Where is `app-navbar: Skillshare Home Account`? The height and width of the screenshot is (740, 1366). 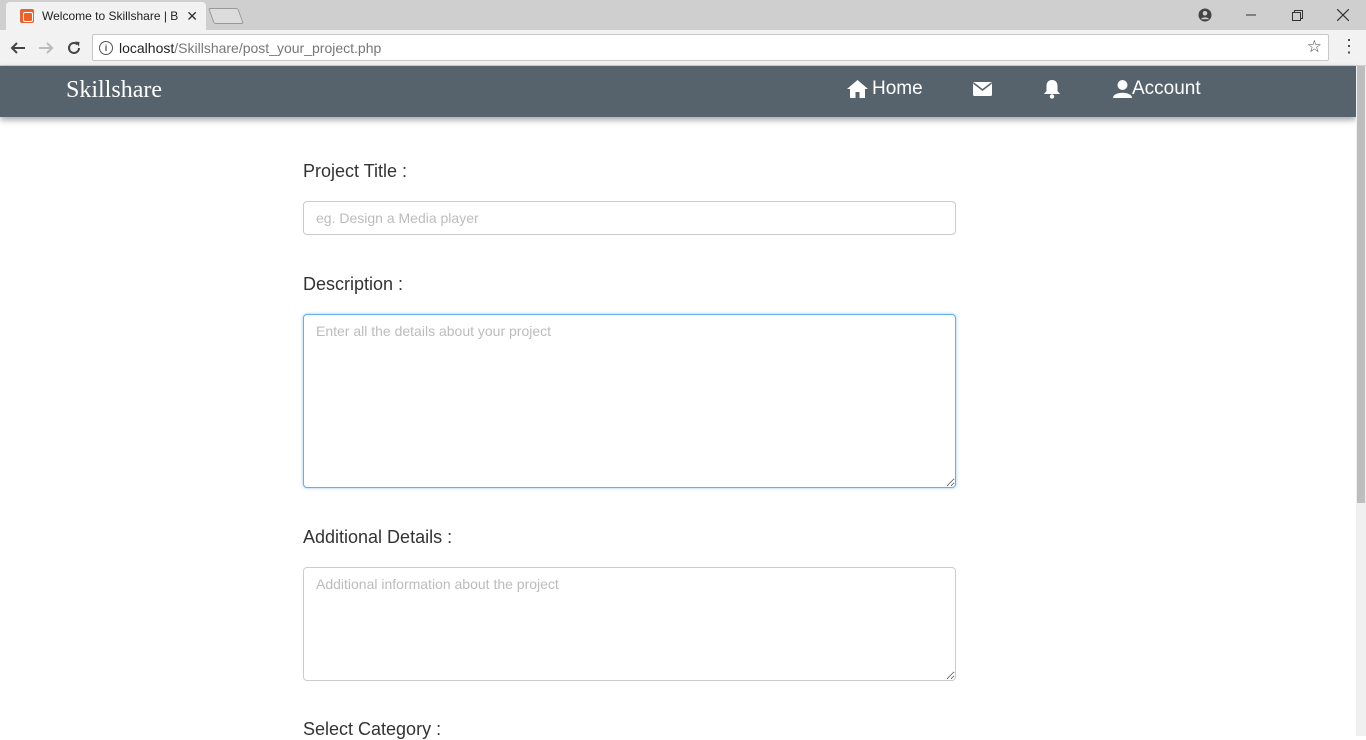
app-navbar: Skillshare Home Account is located at coordinates (678, 91).